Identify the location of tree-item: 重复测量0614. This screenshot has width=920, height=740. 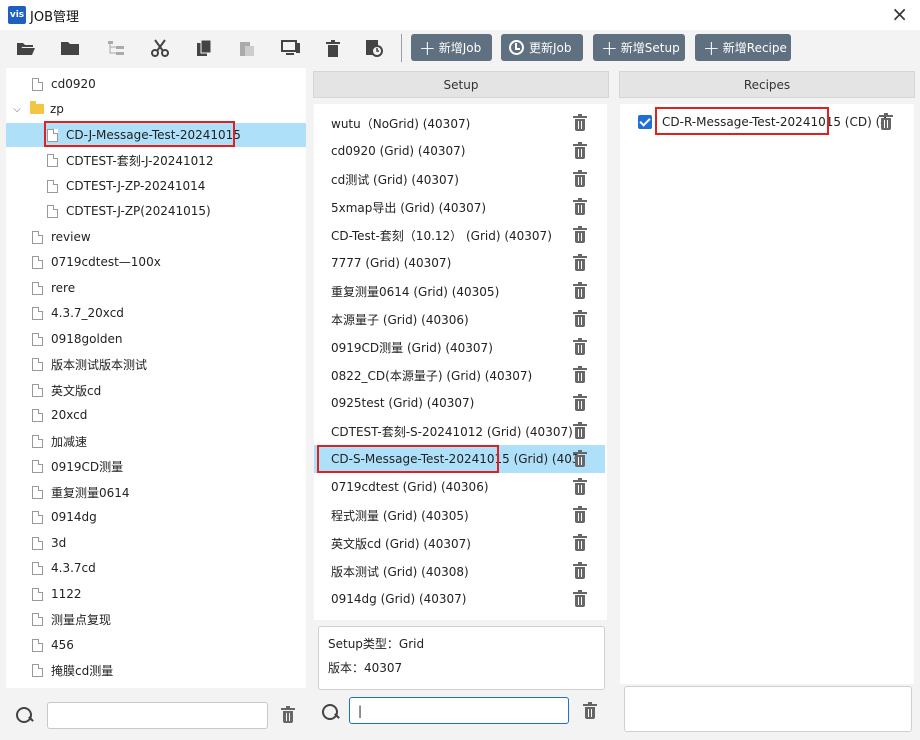
(156, 492).